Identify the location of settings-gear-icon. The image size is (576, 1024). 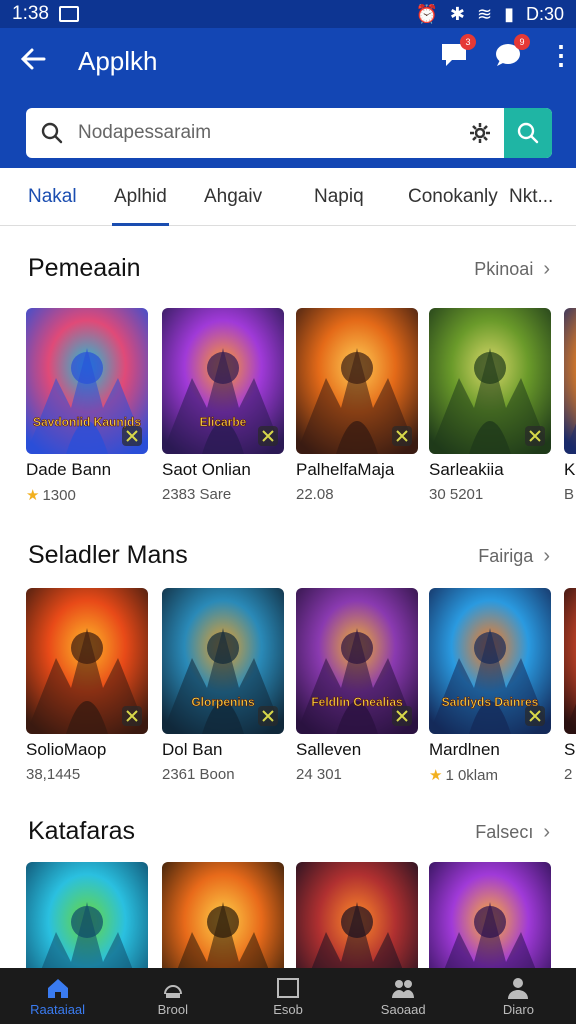
(480, 133).